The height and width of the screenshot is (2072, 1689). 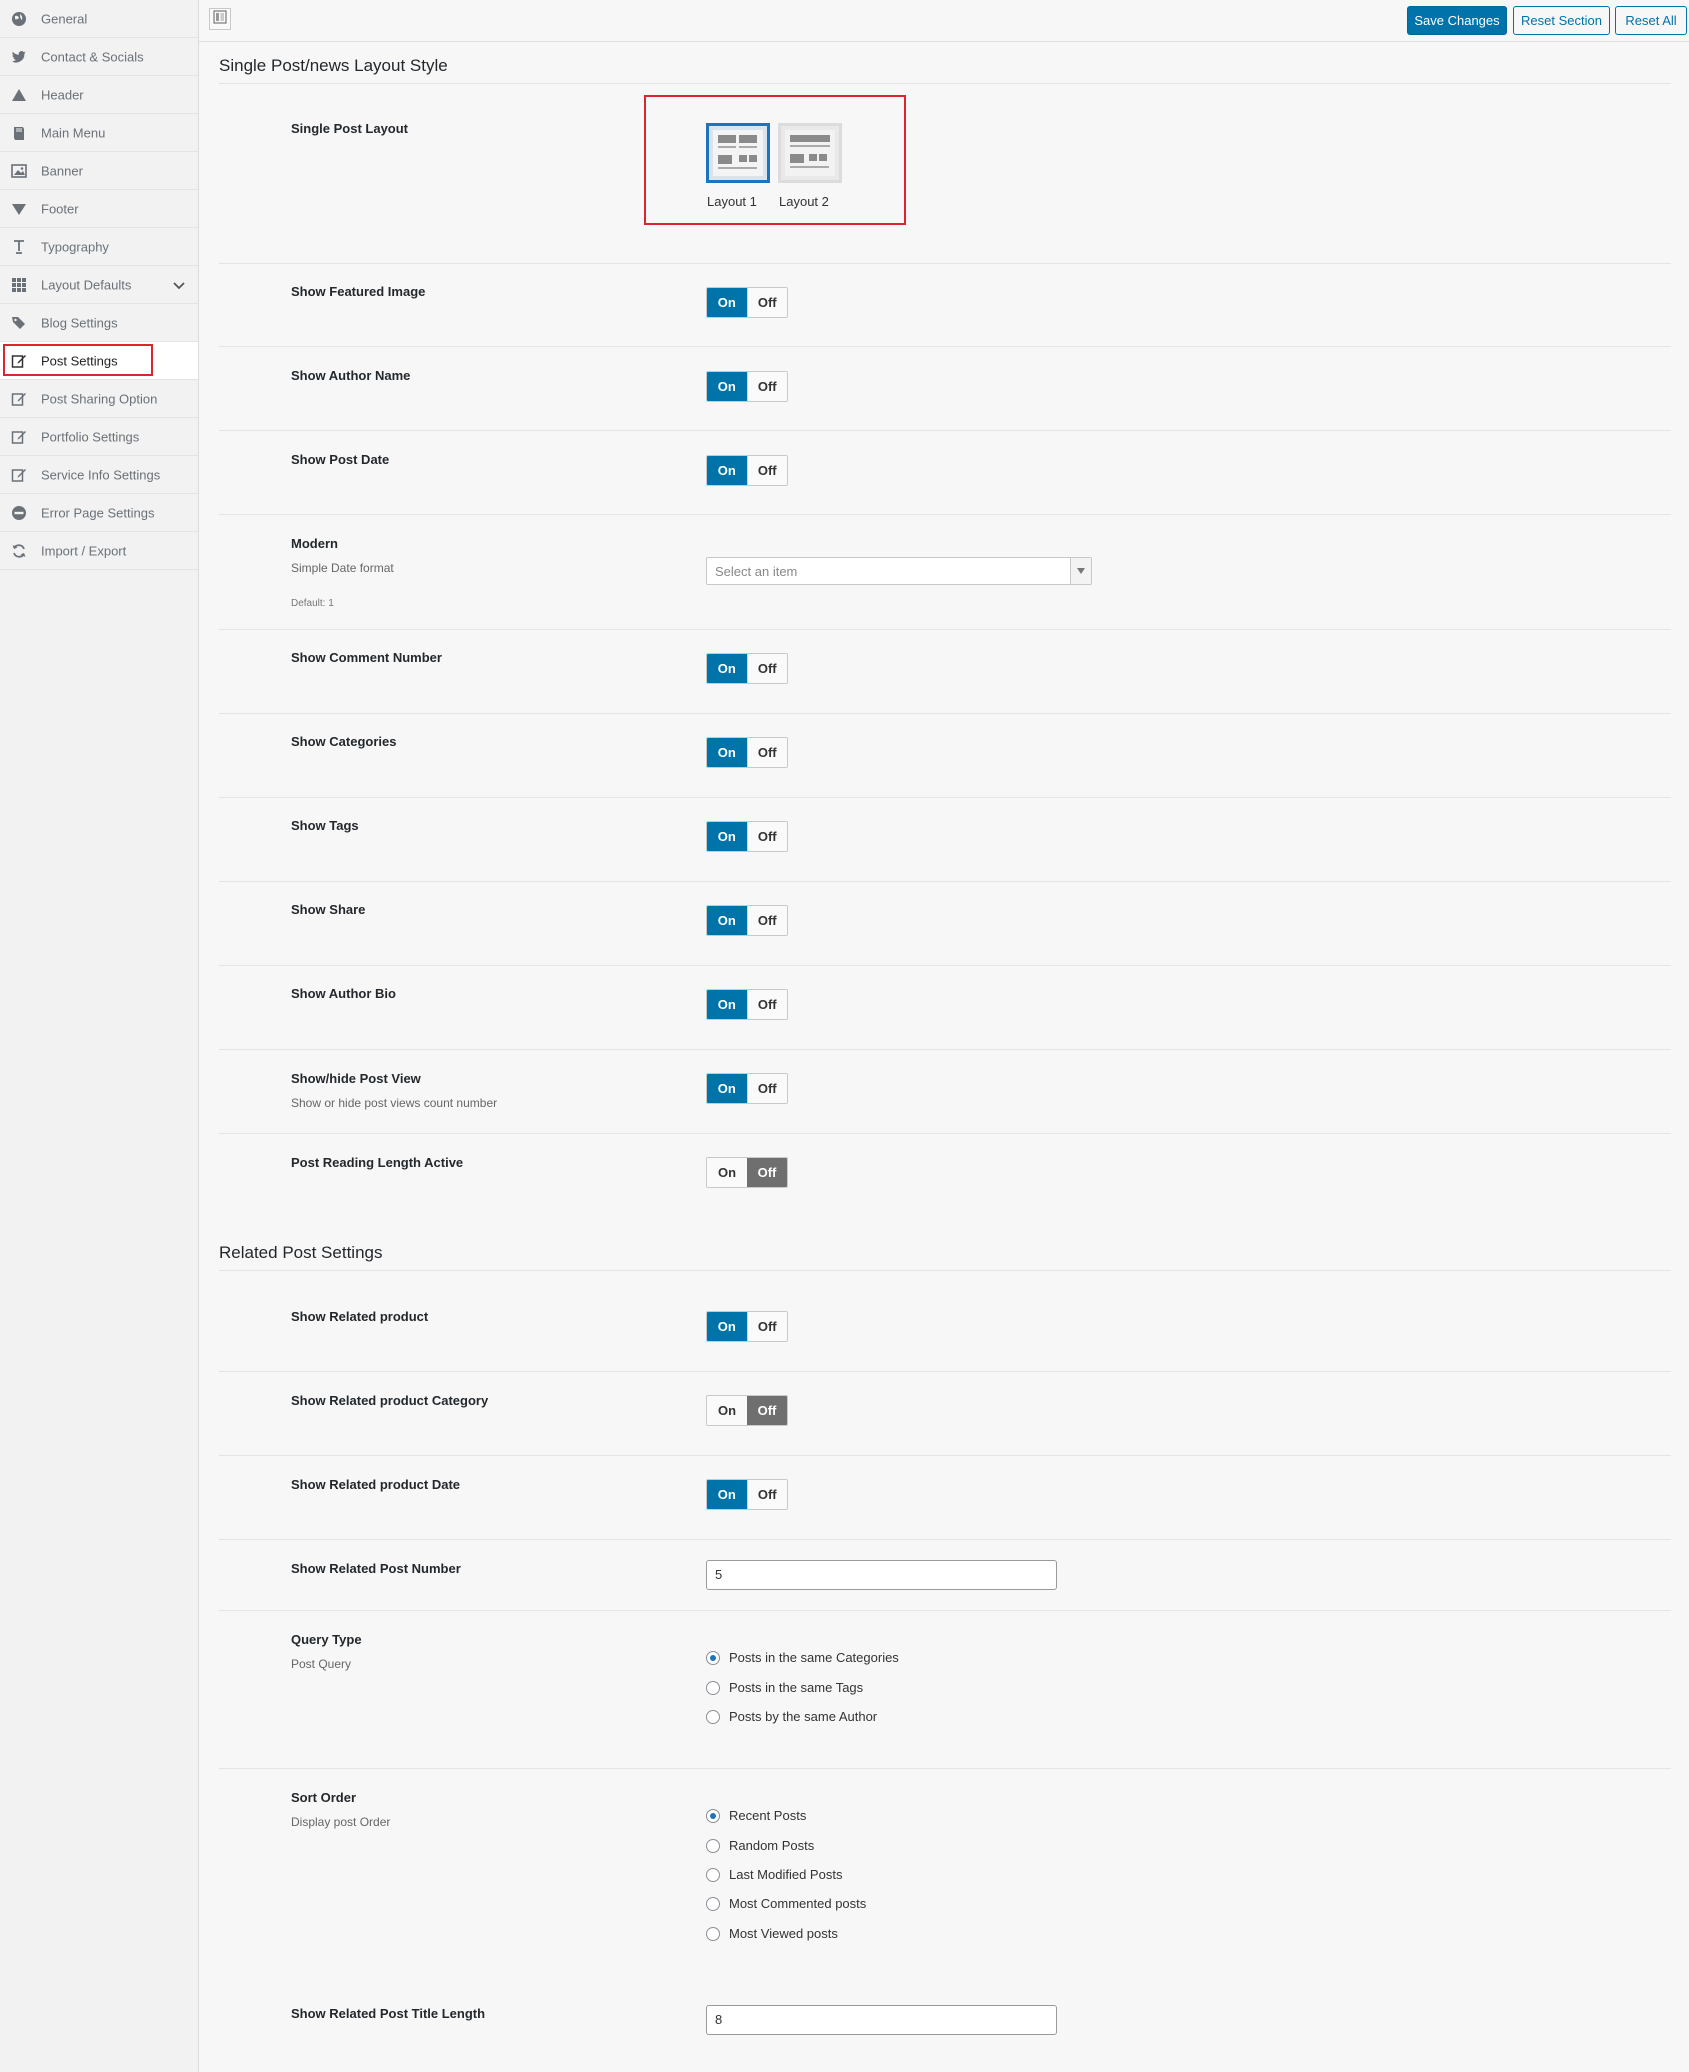 I want to click on sidebar-item-post-settings: Post Settings, so click(x=99, y=361).